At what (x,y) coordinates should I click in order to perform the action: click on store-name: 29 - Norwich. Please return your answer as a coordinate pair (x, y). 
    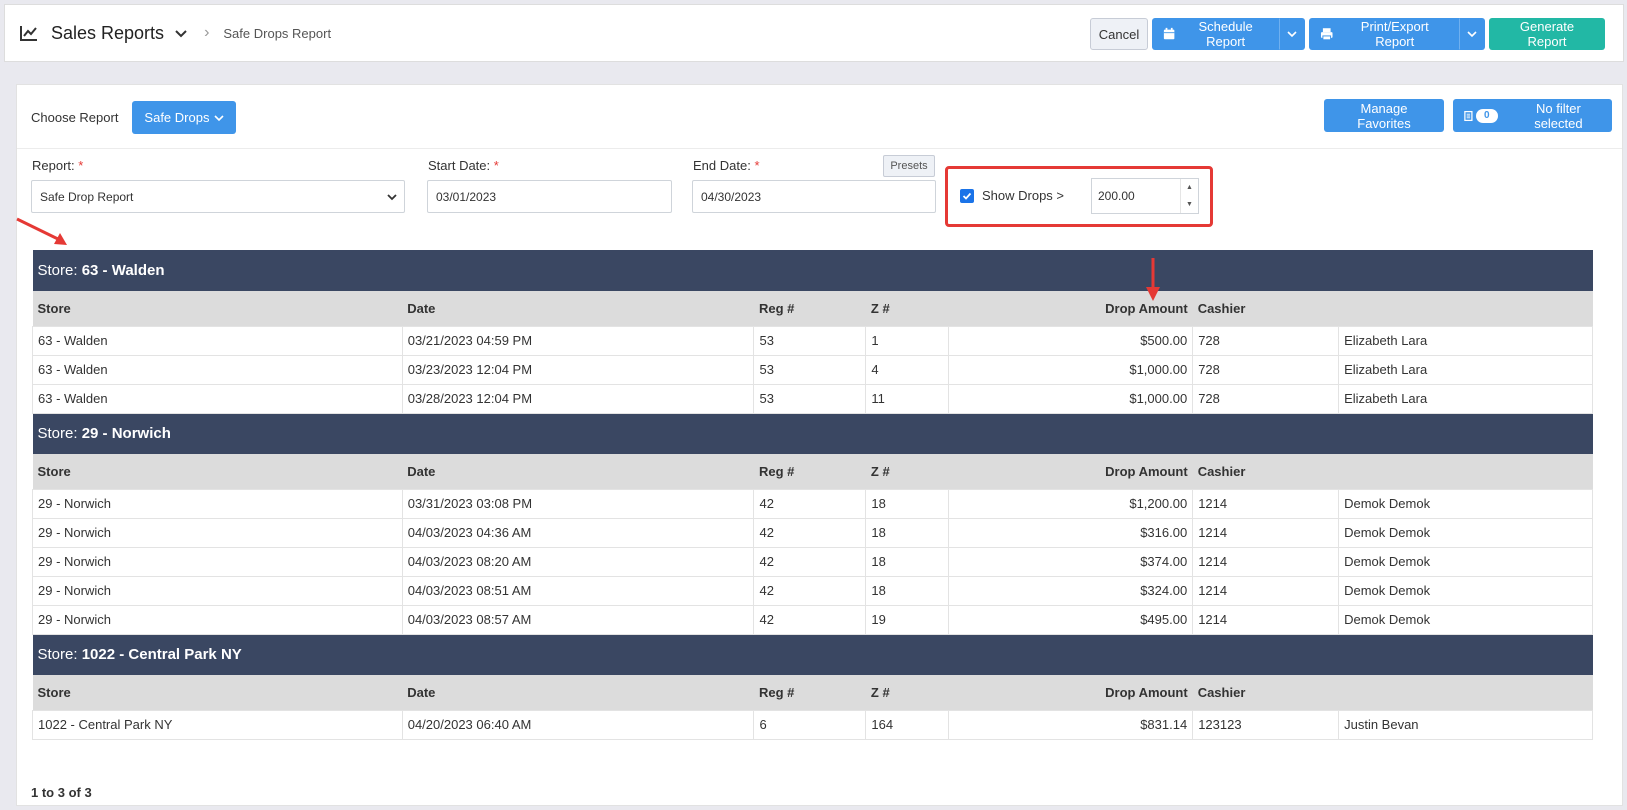
    Looking at the image, I should click on (126, 434).